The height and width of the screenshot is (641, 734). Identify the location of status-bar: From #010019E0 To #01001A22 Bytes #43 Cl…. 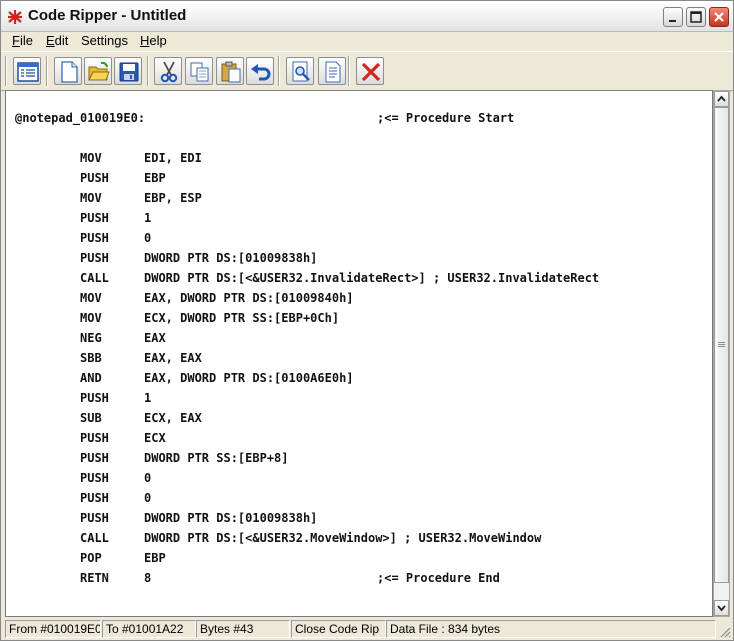
(367, 629).